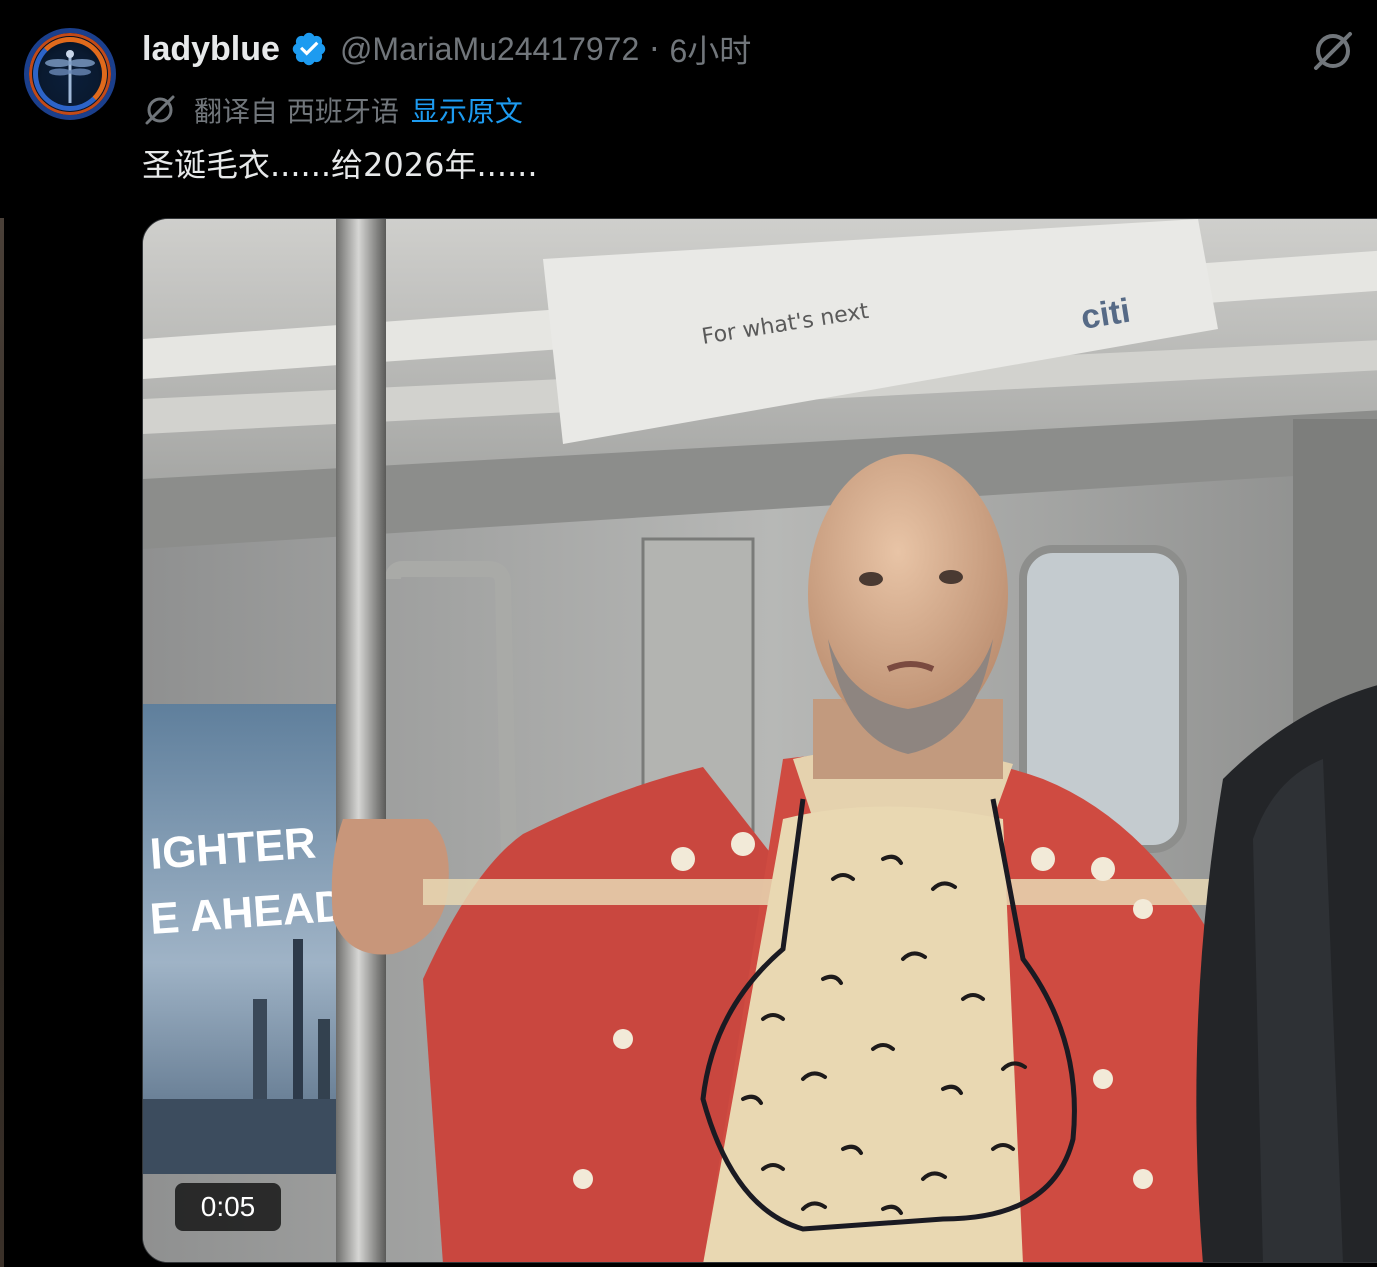 This screenshot has height=1267, width=1377. I want to click on adjacent-media-edge, so click(2, 742).